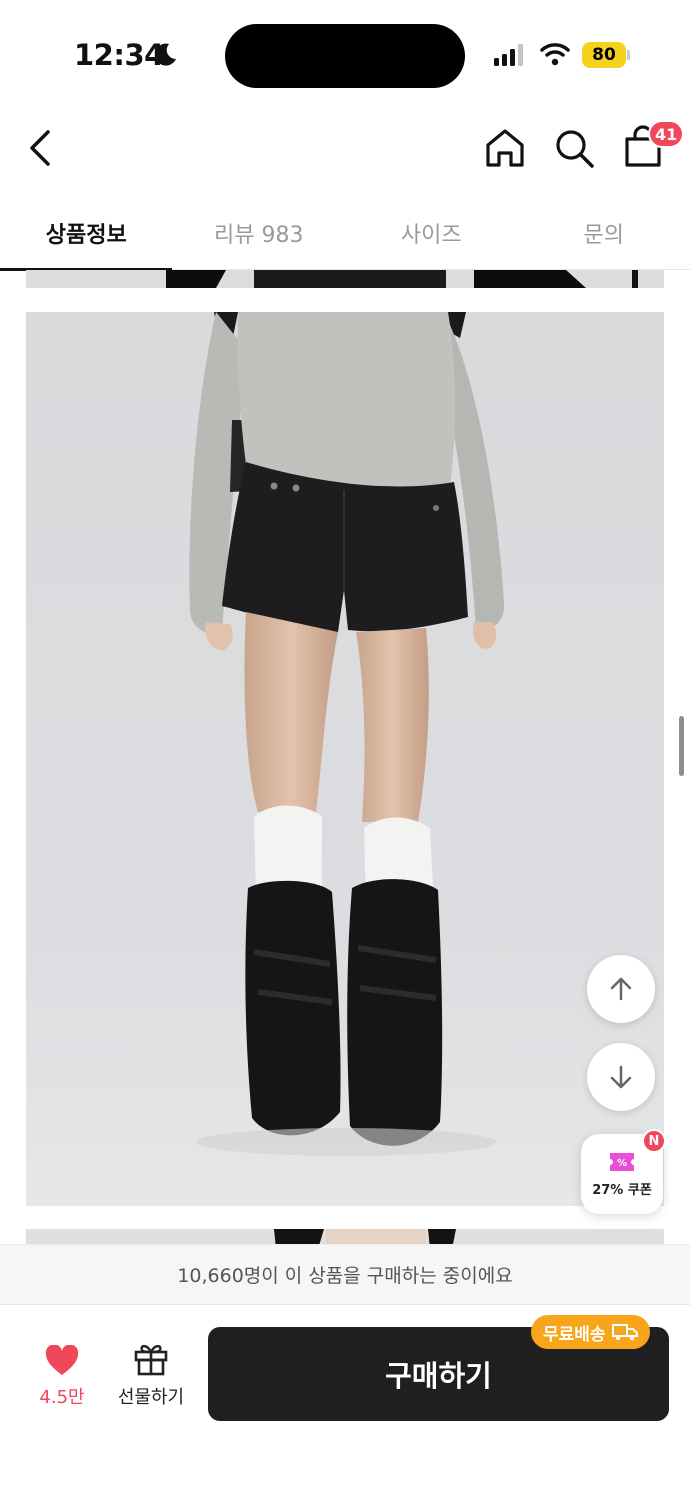 The width and height of the screenshot is (690, 1500). Describe the element at coordinates (119, 55) in the screenshot. I see `status-time: 12:34` at that location.